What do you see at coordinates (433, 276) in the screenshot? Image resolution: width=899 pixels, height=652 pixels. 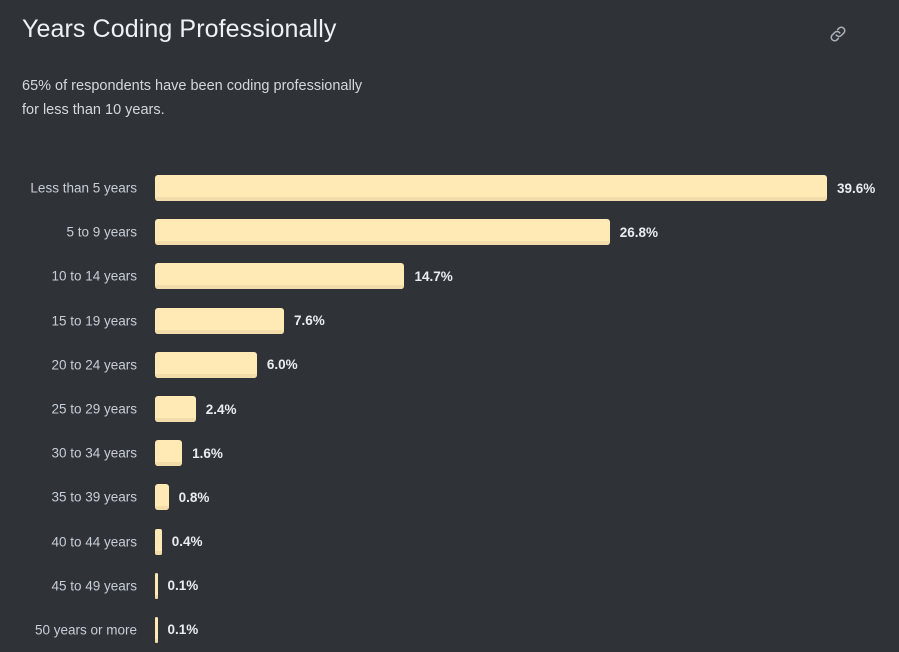 I see `bar-value-label: 14.7%` at bounding box center [433, 276].